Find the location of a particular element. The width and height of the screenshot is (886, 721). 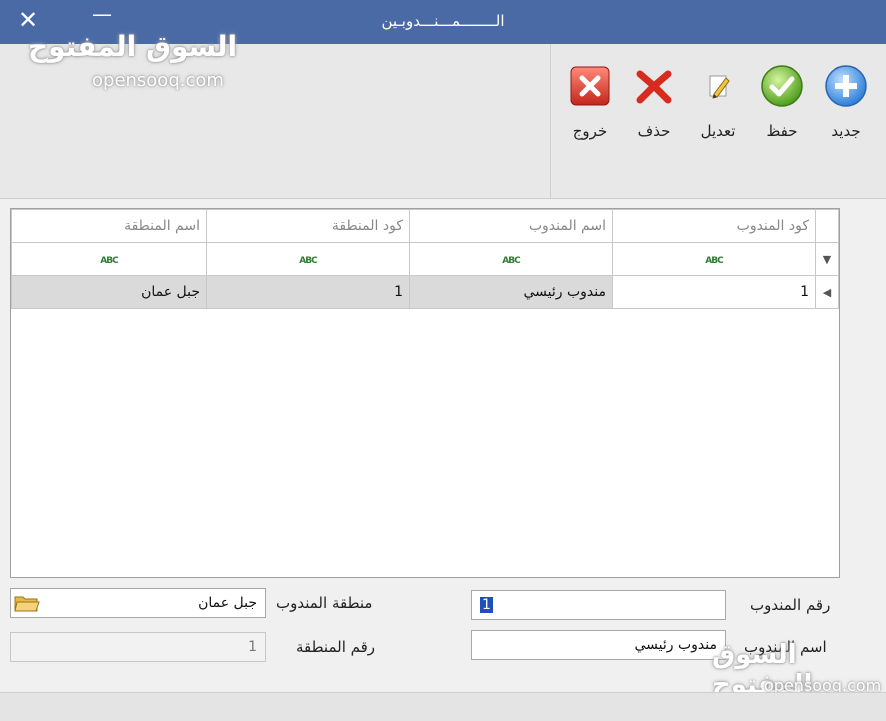

table-row: ◀ 1 مندوب رئيسي 1 جبل عمان is located at coordinates (425, 292).